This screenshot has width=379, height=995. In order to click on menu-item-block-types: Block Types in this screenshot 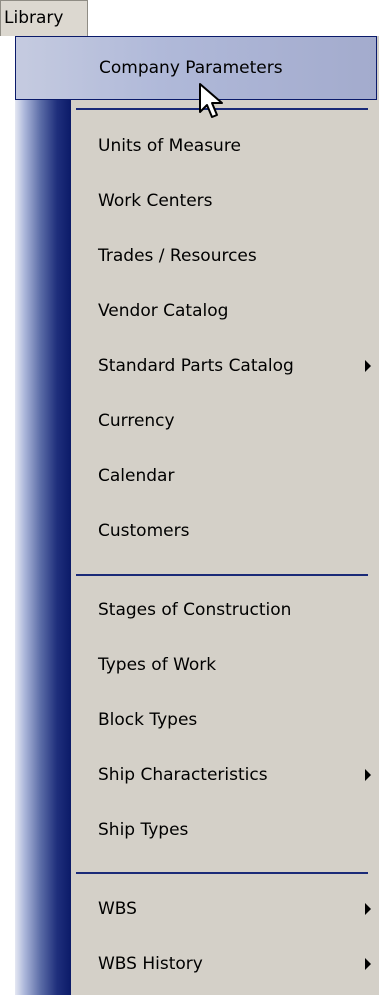, I will do `click(225, 720)`.